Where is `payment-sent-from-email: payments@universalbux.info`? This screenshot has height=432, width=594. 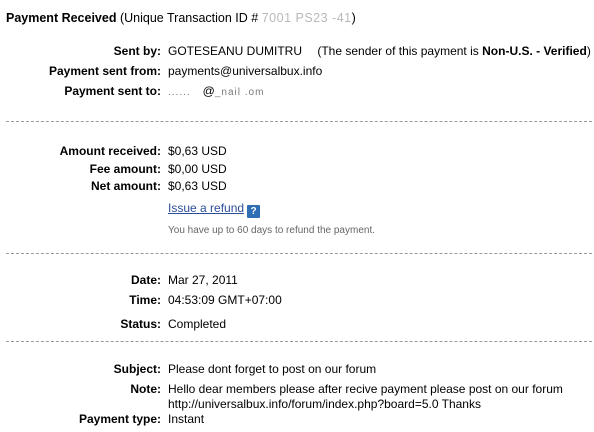
payment-sent-from-email: payments@universalbux.info is located at coordinates (245, 71).